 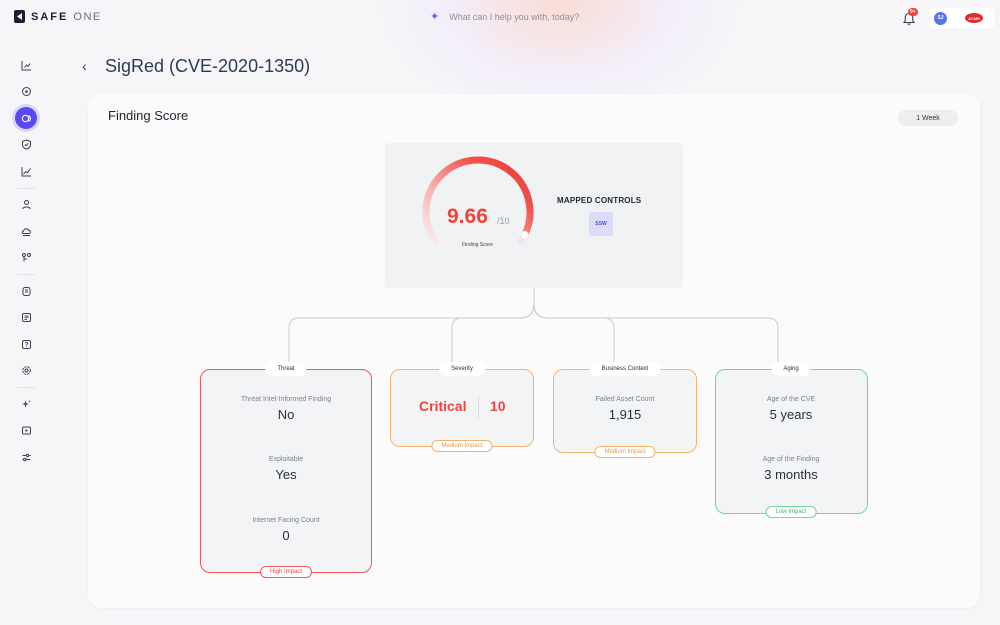 I want to click on chart-bar-icon, so click(x=26, y=65).